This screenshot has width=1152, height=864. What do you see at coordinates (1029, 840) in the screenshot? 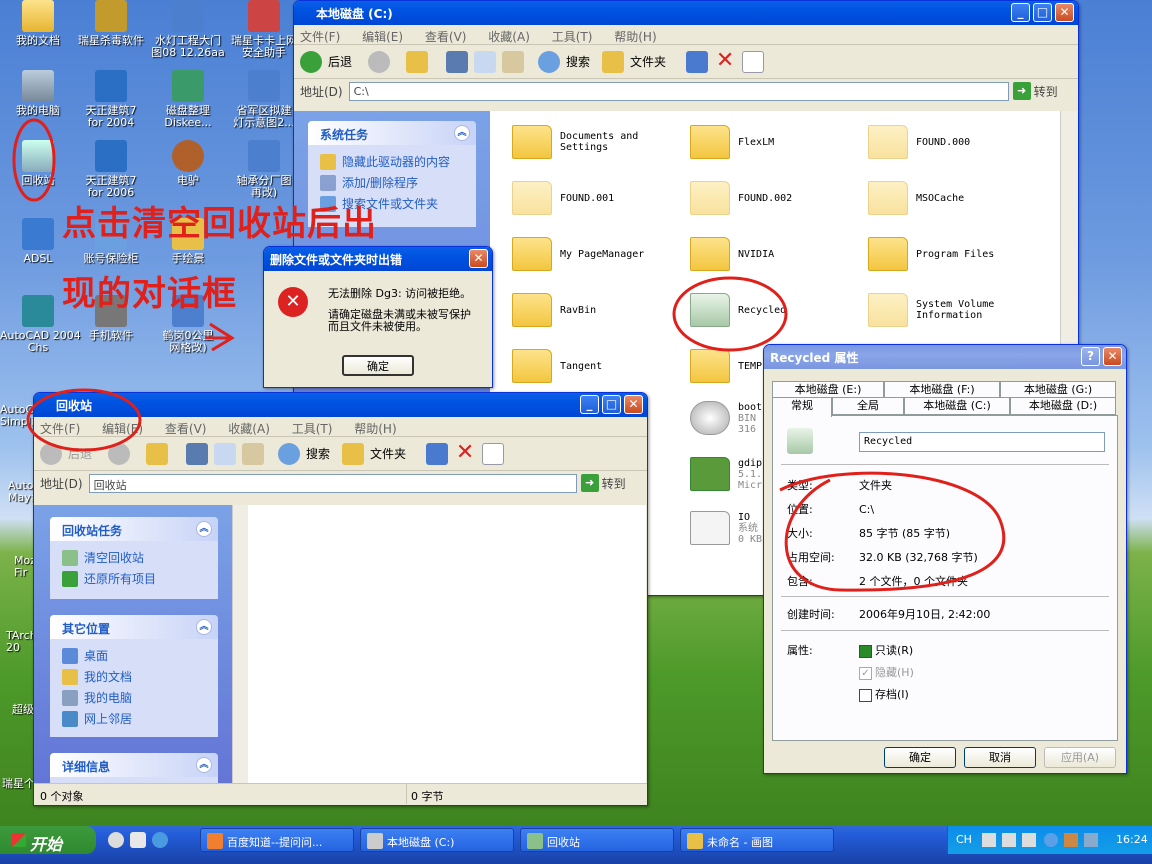
I see `volume-icon` at bounding box center [1029, 840].